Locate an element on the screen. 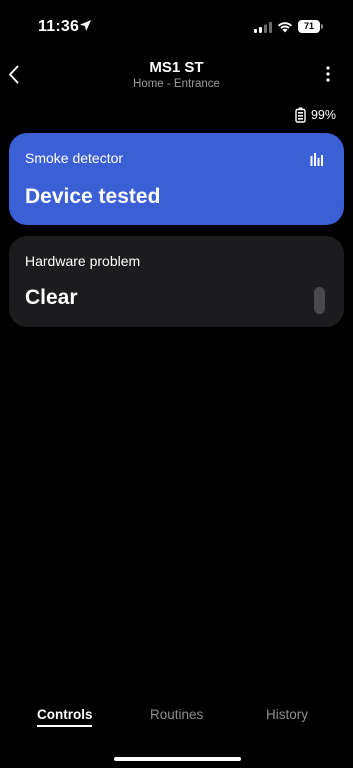 The image size is (353, 768). bottom-tab-bar: Controls Routines History is located at coordinates (176, 720).